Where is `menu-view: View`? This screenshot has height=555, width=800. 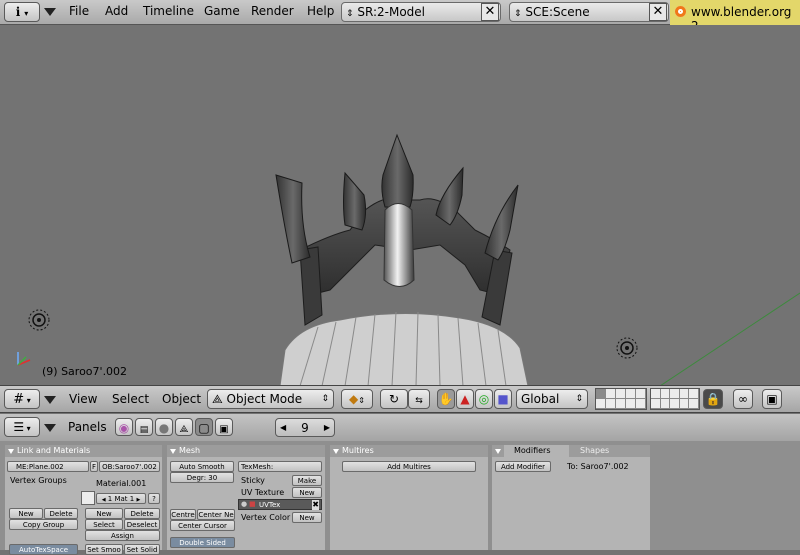
menu-view: View is located at coordinates (83, 399).